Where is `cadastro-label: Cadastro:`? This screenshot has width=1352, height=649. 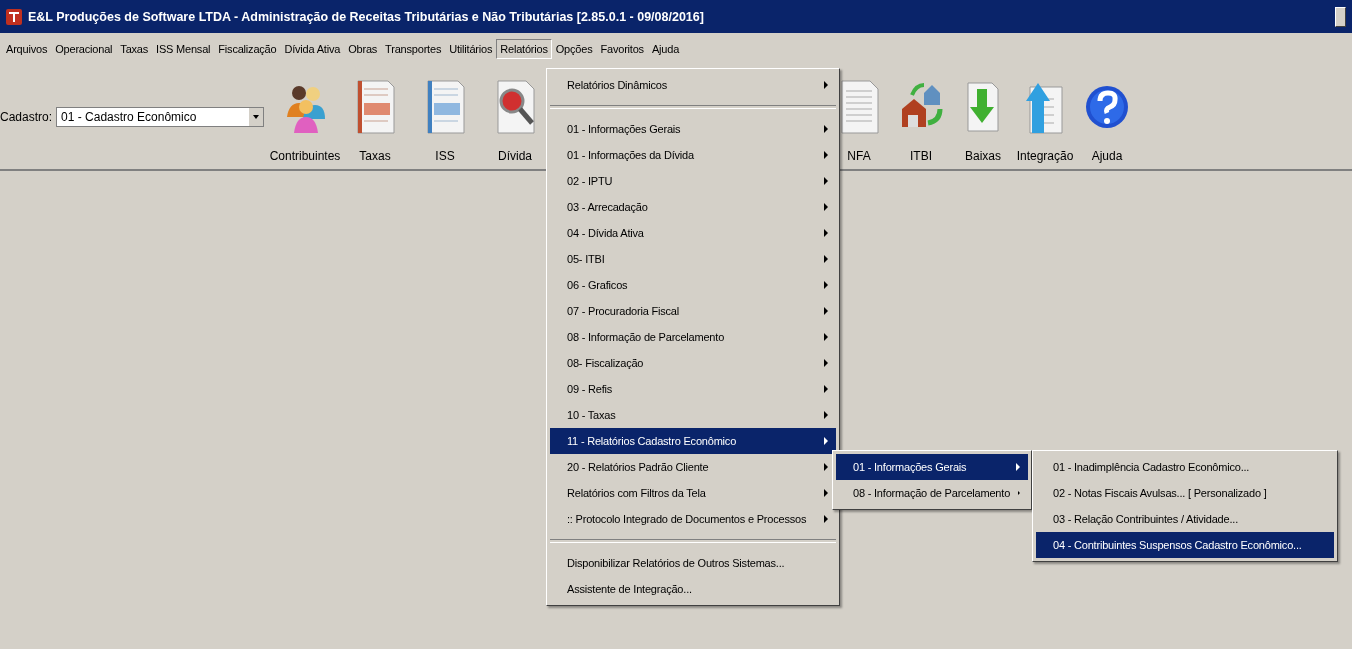
cadastro-label: Cadastro: is located at coordinates (26, 117).